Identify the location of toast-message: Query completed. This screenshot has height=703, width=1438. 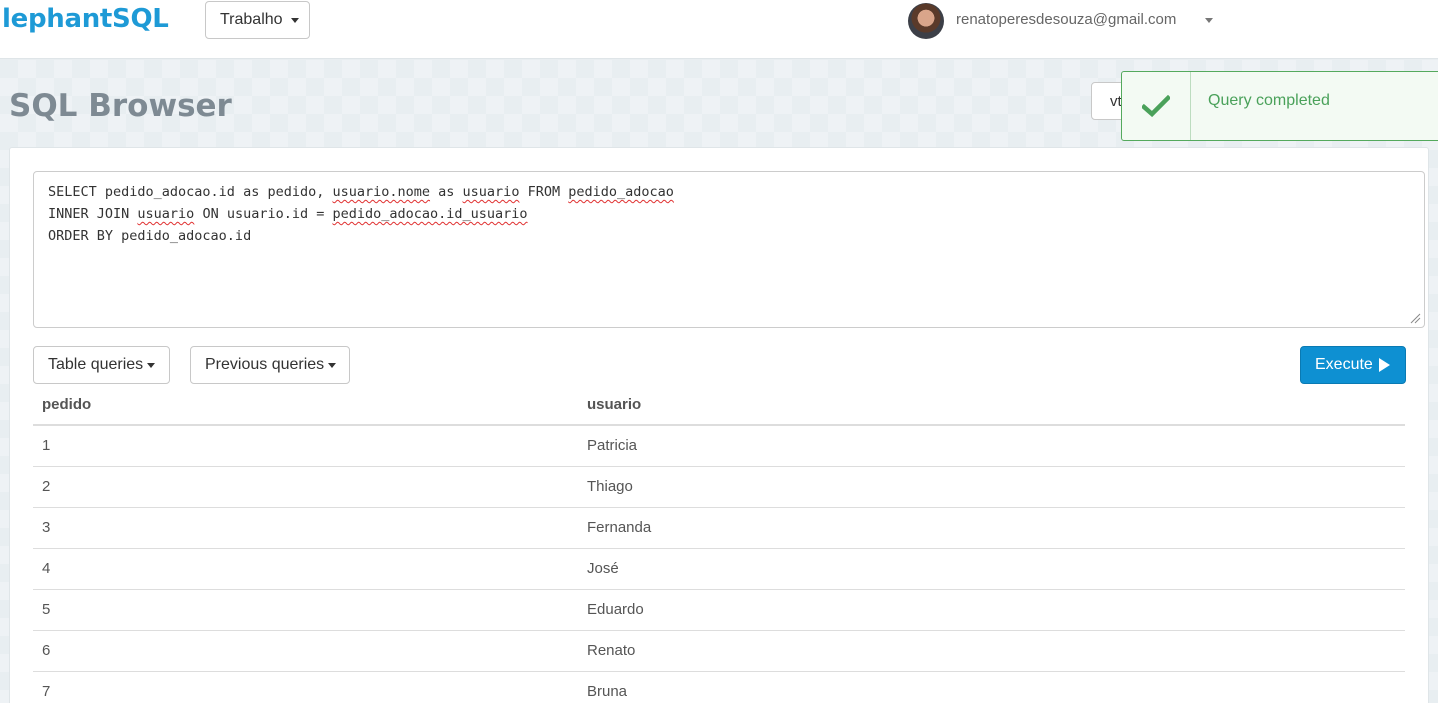
(1269, 100).